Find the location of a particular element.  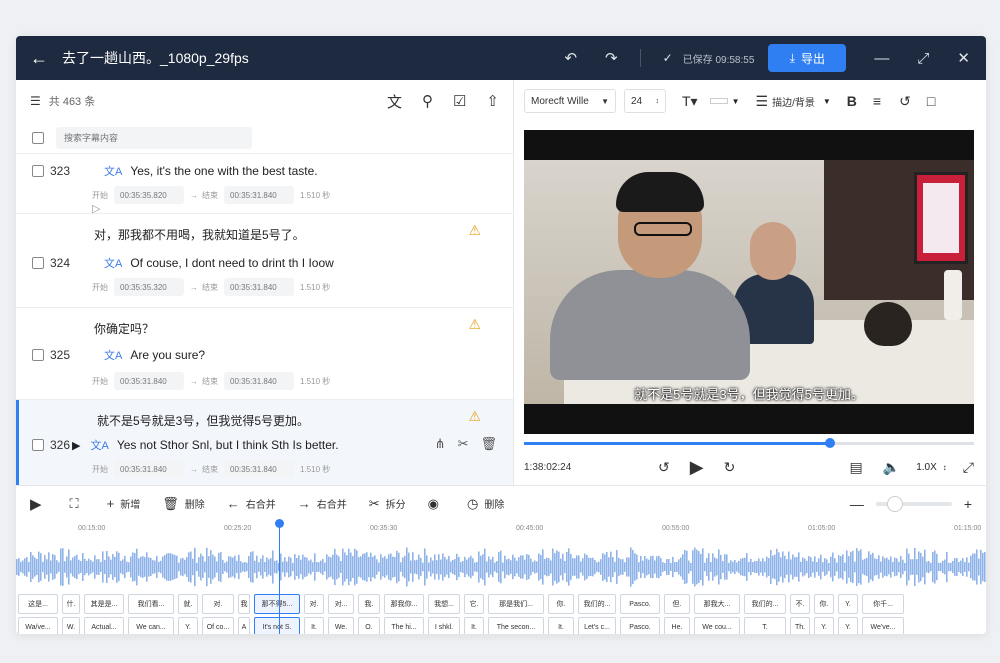

maximize-icon: ⤢ is located at coordinates (923, 58).